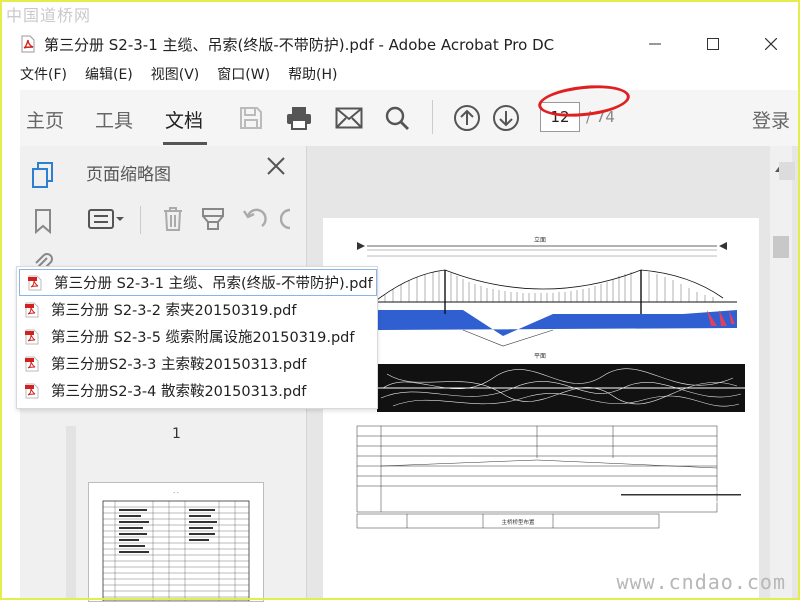 This screenshot has height=602, width=800. What do you see at coordinates (713, 44) in the screenshot?
I see `maximize-button` at bounding box center [713, 44].